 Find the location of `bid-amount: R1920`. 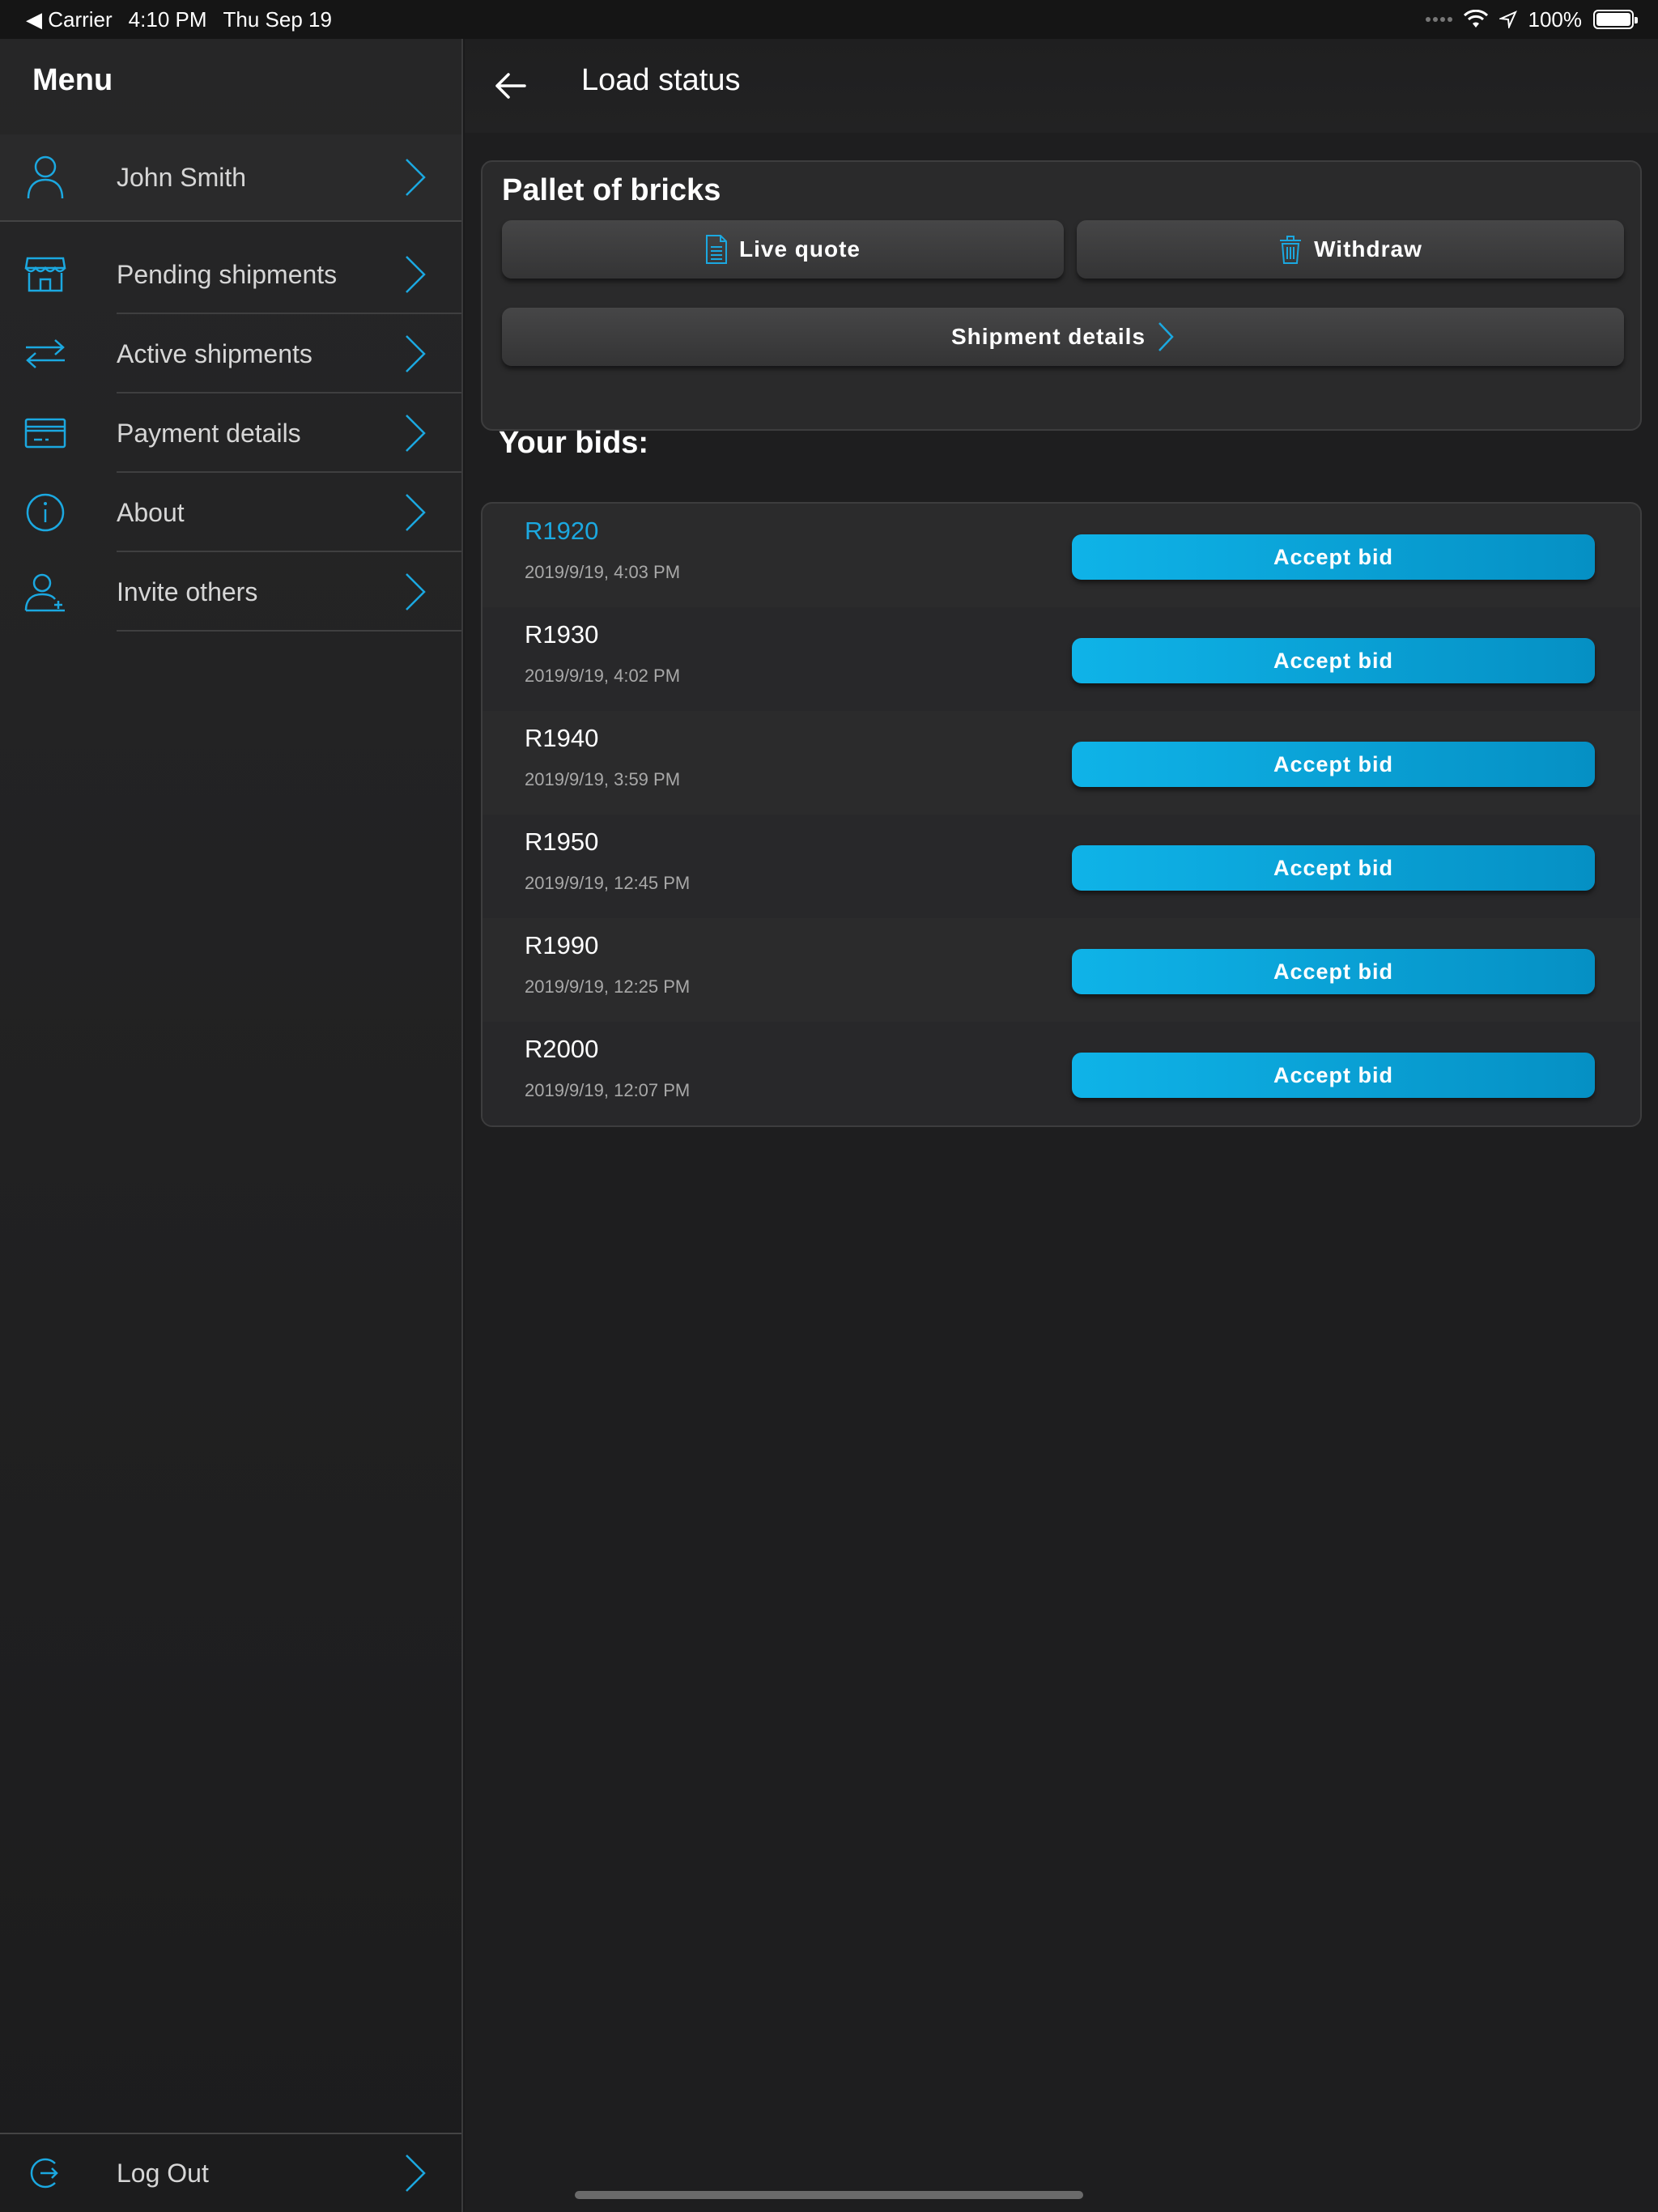

bid-amount: R1920 is located at coordinates (562, 531).